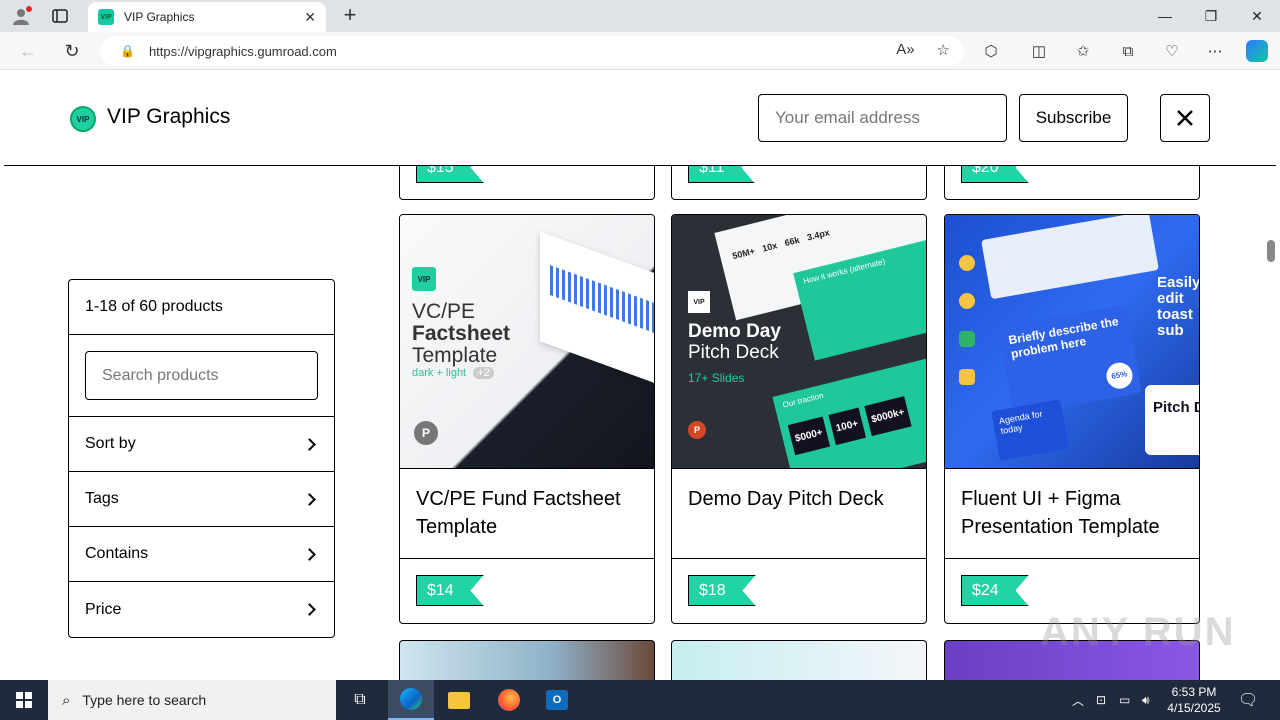 The height and width of the screenshot is (720, 1280). I want to click on profile-icon, so click(21, 16).